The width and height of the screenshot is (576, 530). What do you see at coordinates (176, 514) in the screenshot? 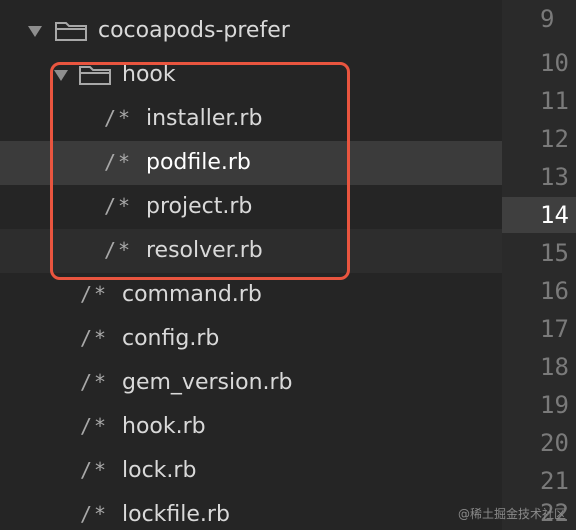
I see `file-name: lockfile.rb` at bounding box center [176, 514].